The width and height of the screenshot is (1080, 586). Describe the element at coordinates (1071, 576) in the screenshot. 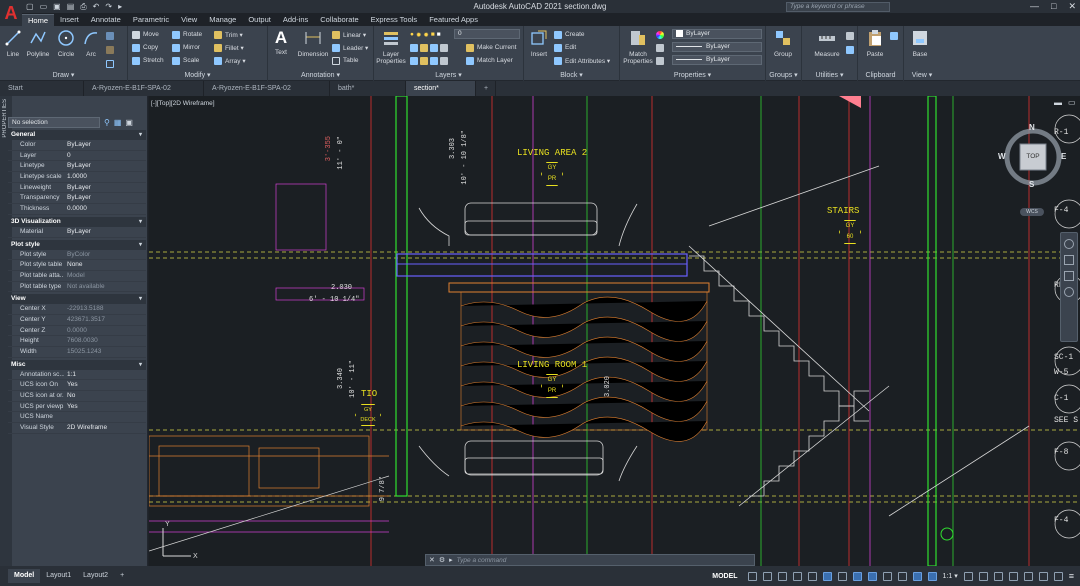

I see `customization-menu-icon: ≡` at that location.